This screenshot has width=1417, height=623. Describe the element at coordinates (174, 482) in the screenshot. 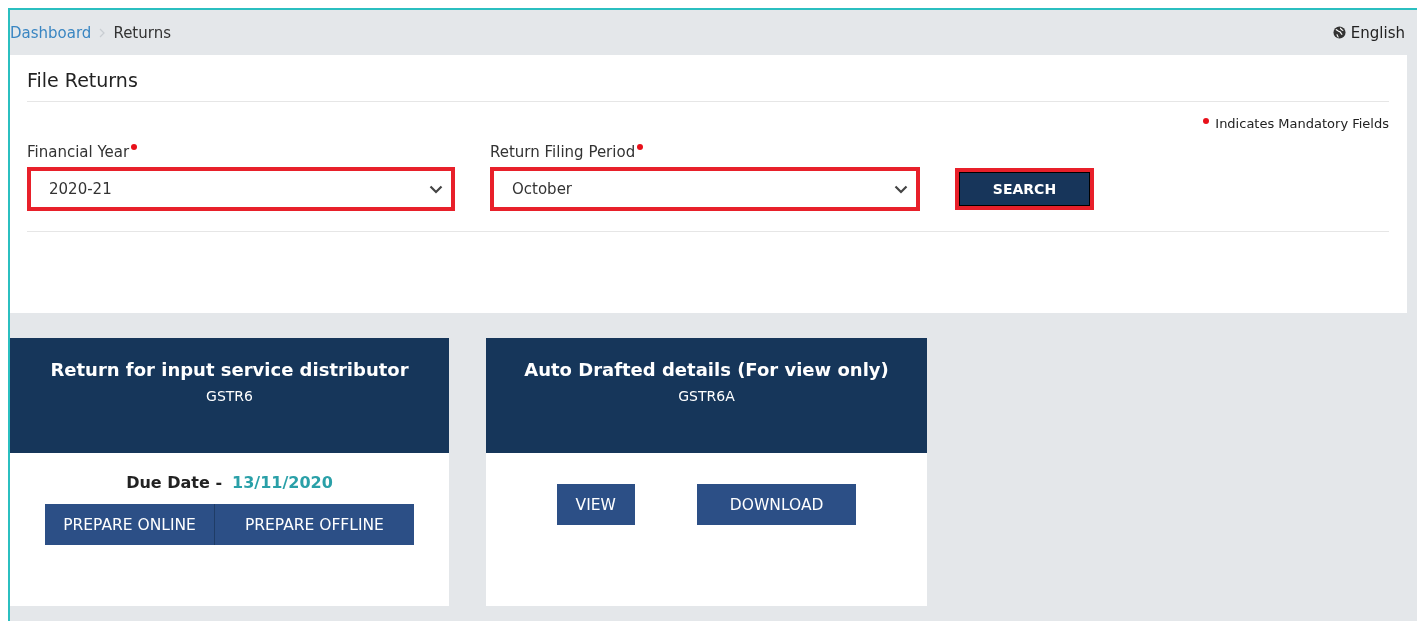

I see `due-date-label: Due Date -` at that location.